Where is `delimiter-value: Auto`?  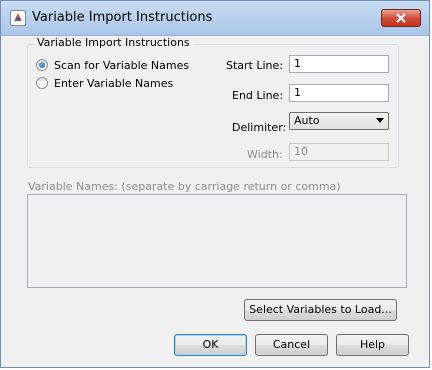
delimiter-value: Auto is located at coordinates (307, 120).